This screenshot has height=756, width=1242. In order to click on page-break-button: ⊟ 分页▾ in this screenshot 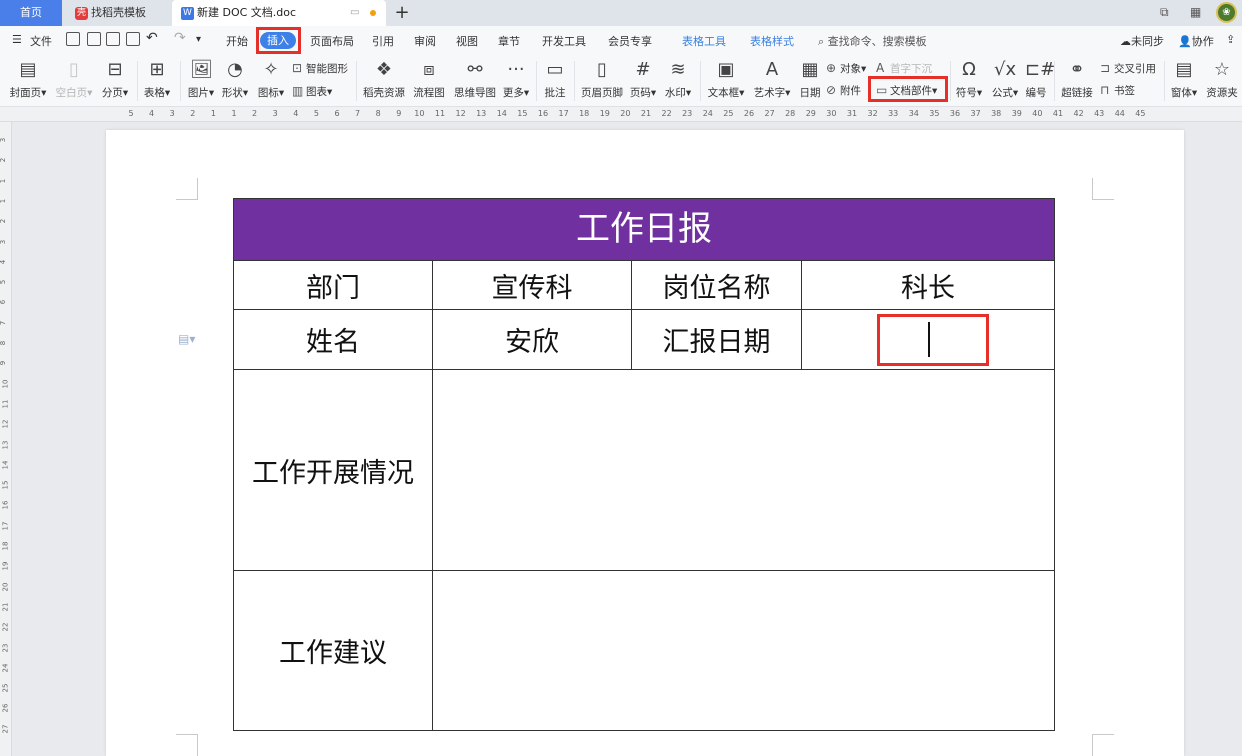, I will do `click(115, 79)`.